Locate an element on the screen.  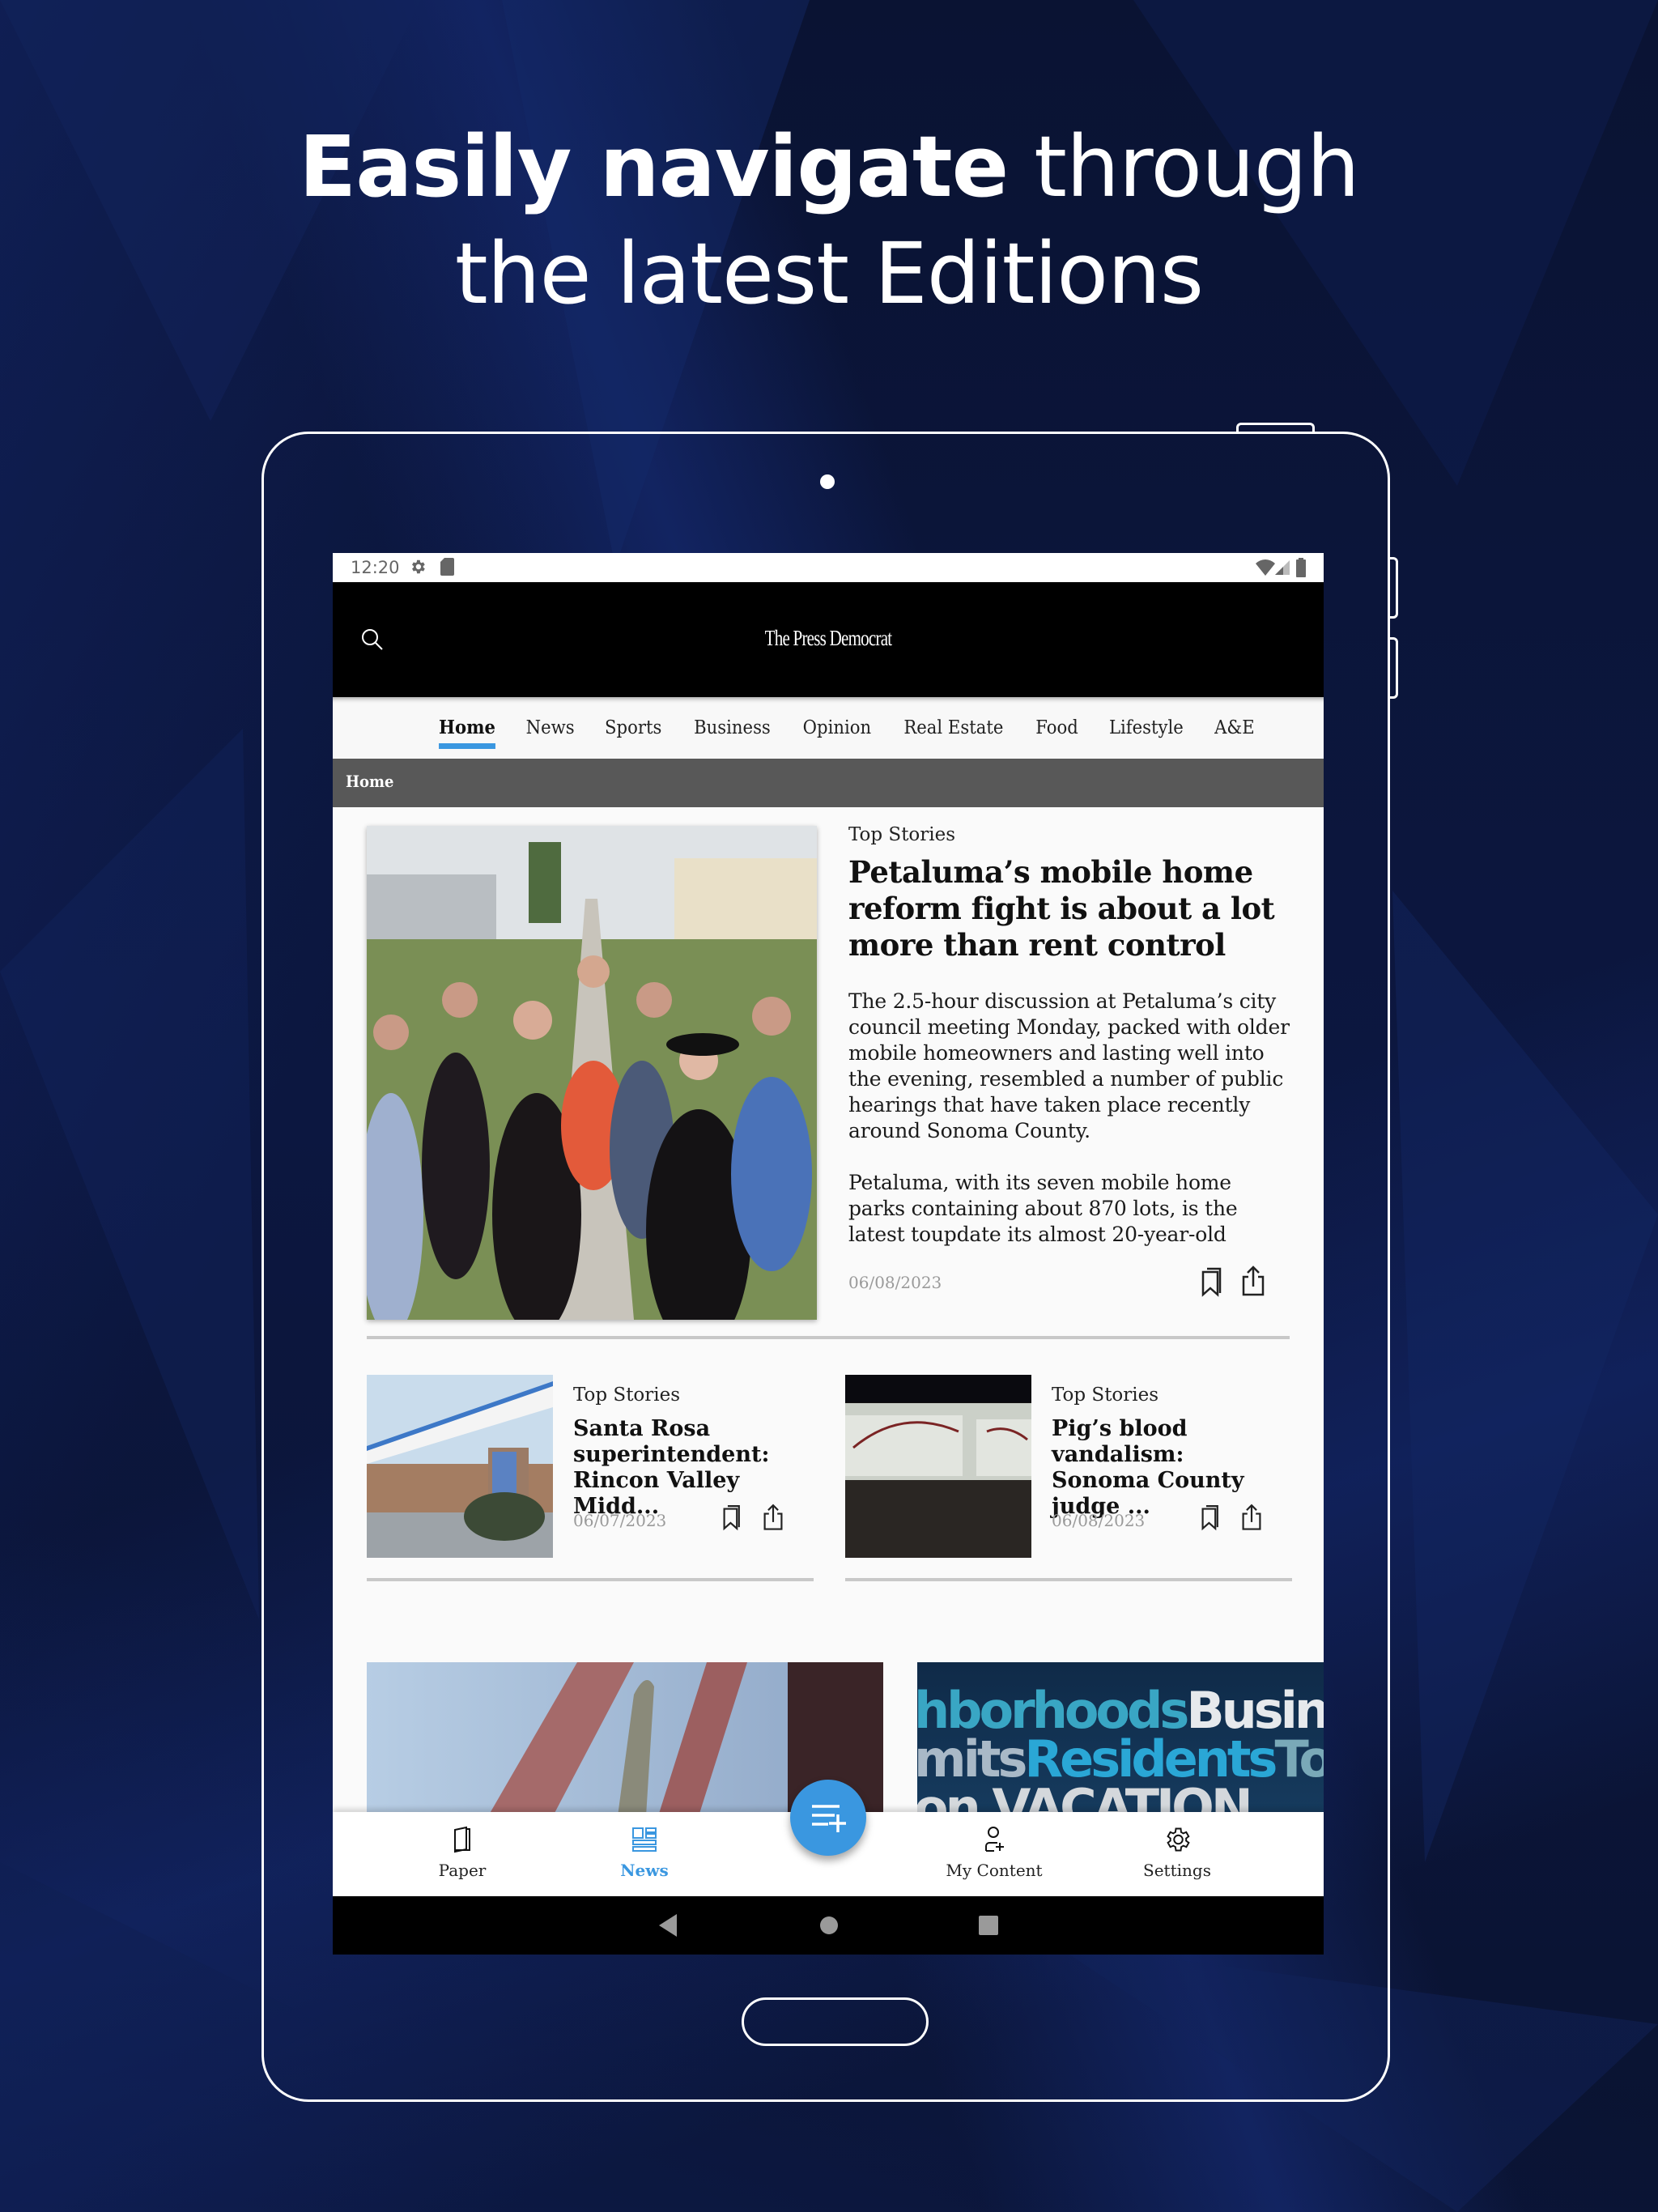
tablet-camera is located at coordinates (827, 481).